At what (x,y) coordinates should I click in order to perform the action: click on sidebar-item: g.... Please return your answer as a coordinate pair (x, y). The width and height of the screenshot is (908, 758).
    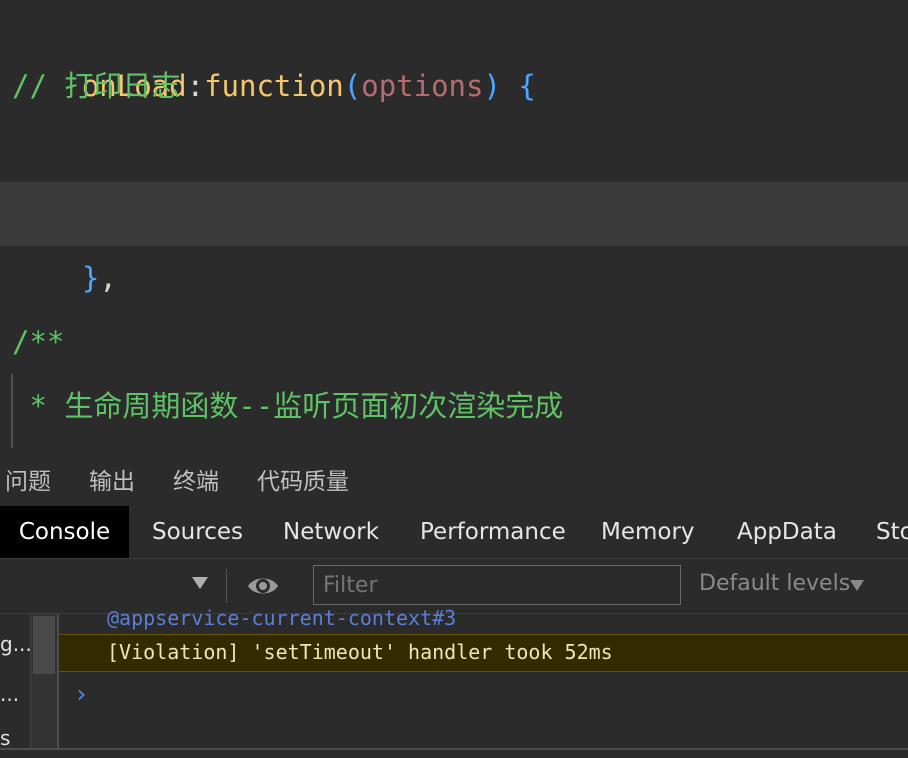
    Looking at the image, I should click on (15, 644).